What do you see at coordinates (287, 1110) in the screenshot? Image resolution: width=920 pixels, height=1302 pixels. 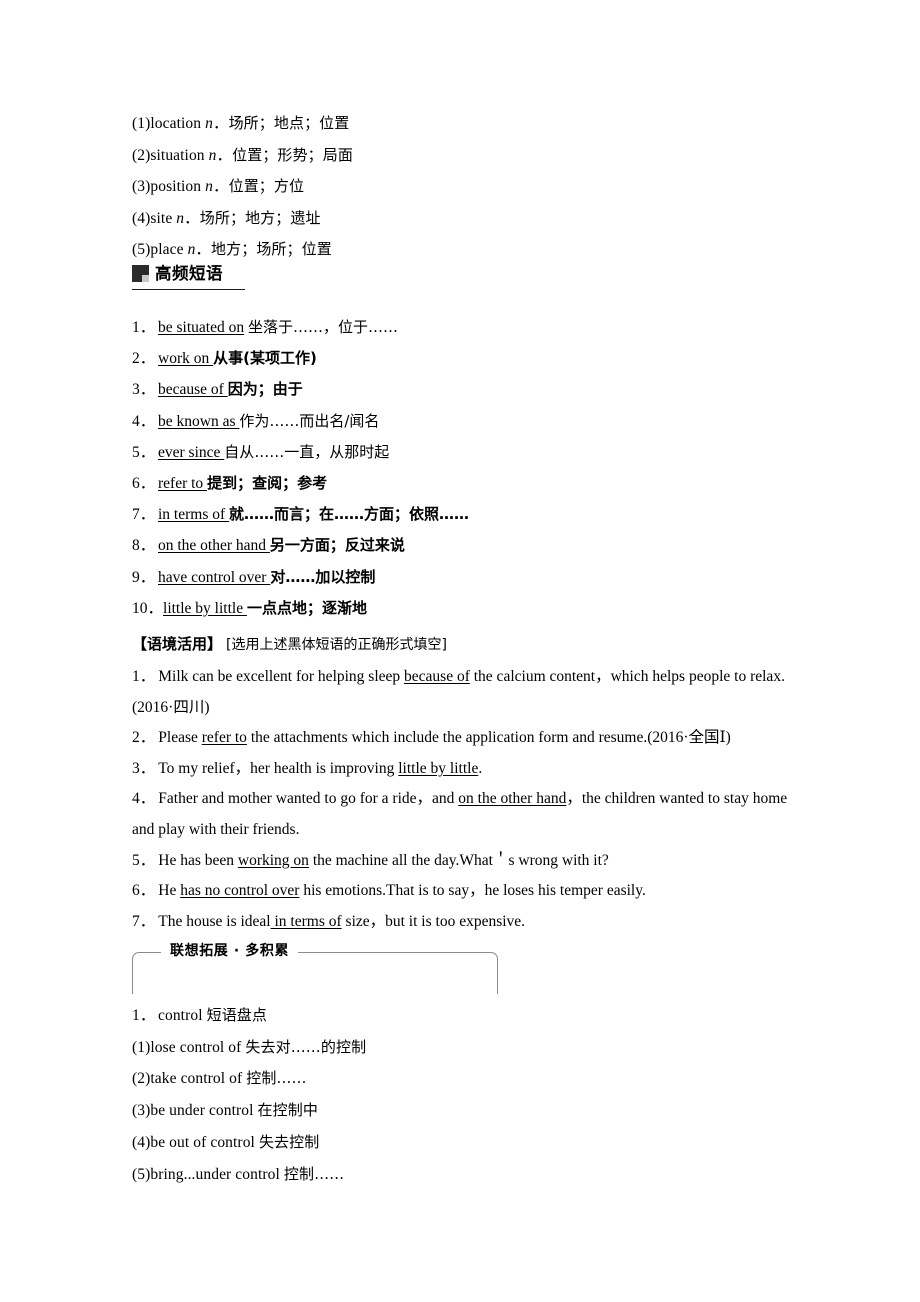 I see `control-chinese: 在控制中` at bounding box center [287, 1110].